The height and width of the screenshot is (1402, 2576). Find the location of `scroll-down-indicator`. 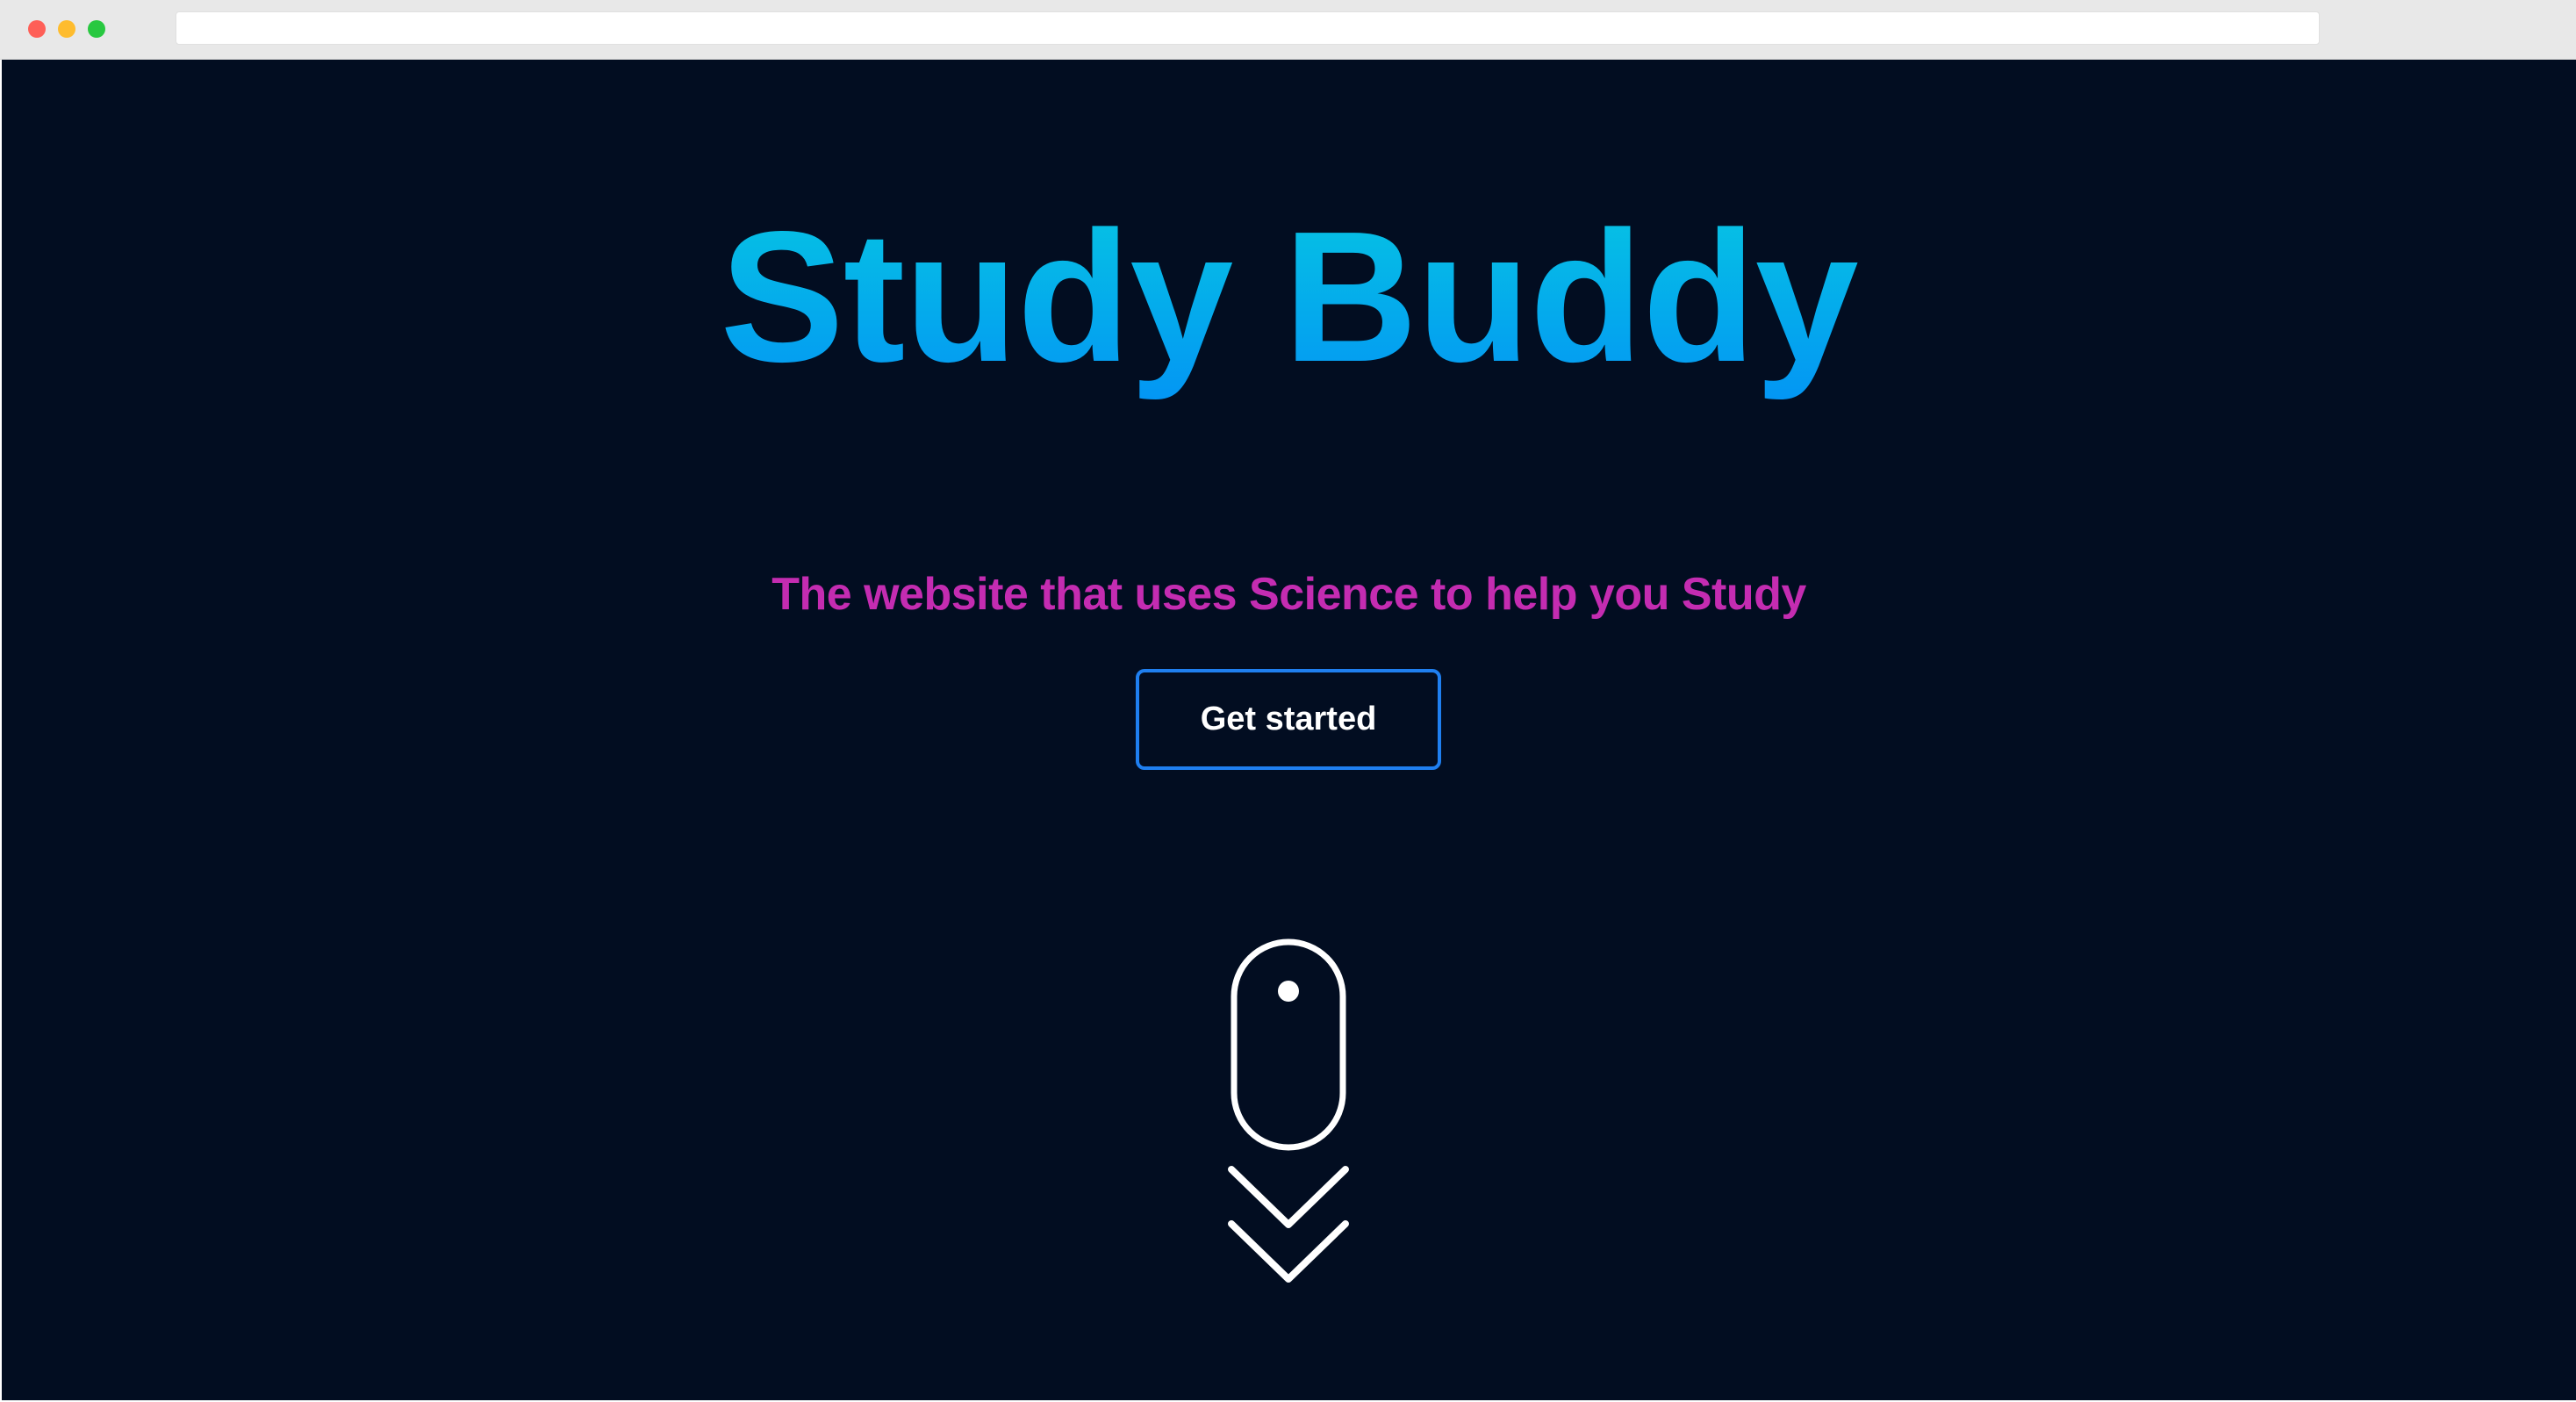

scroll-down-indicator is located at coordinates (1288, 1127).